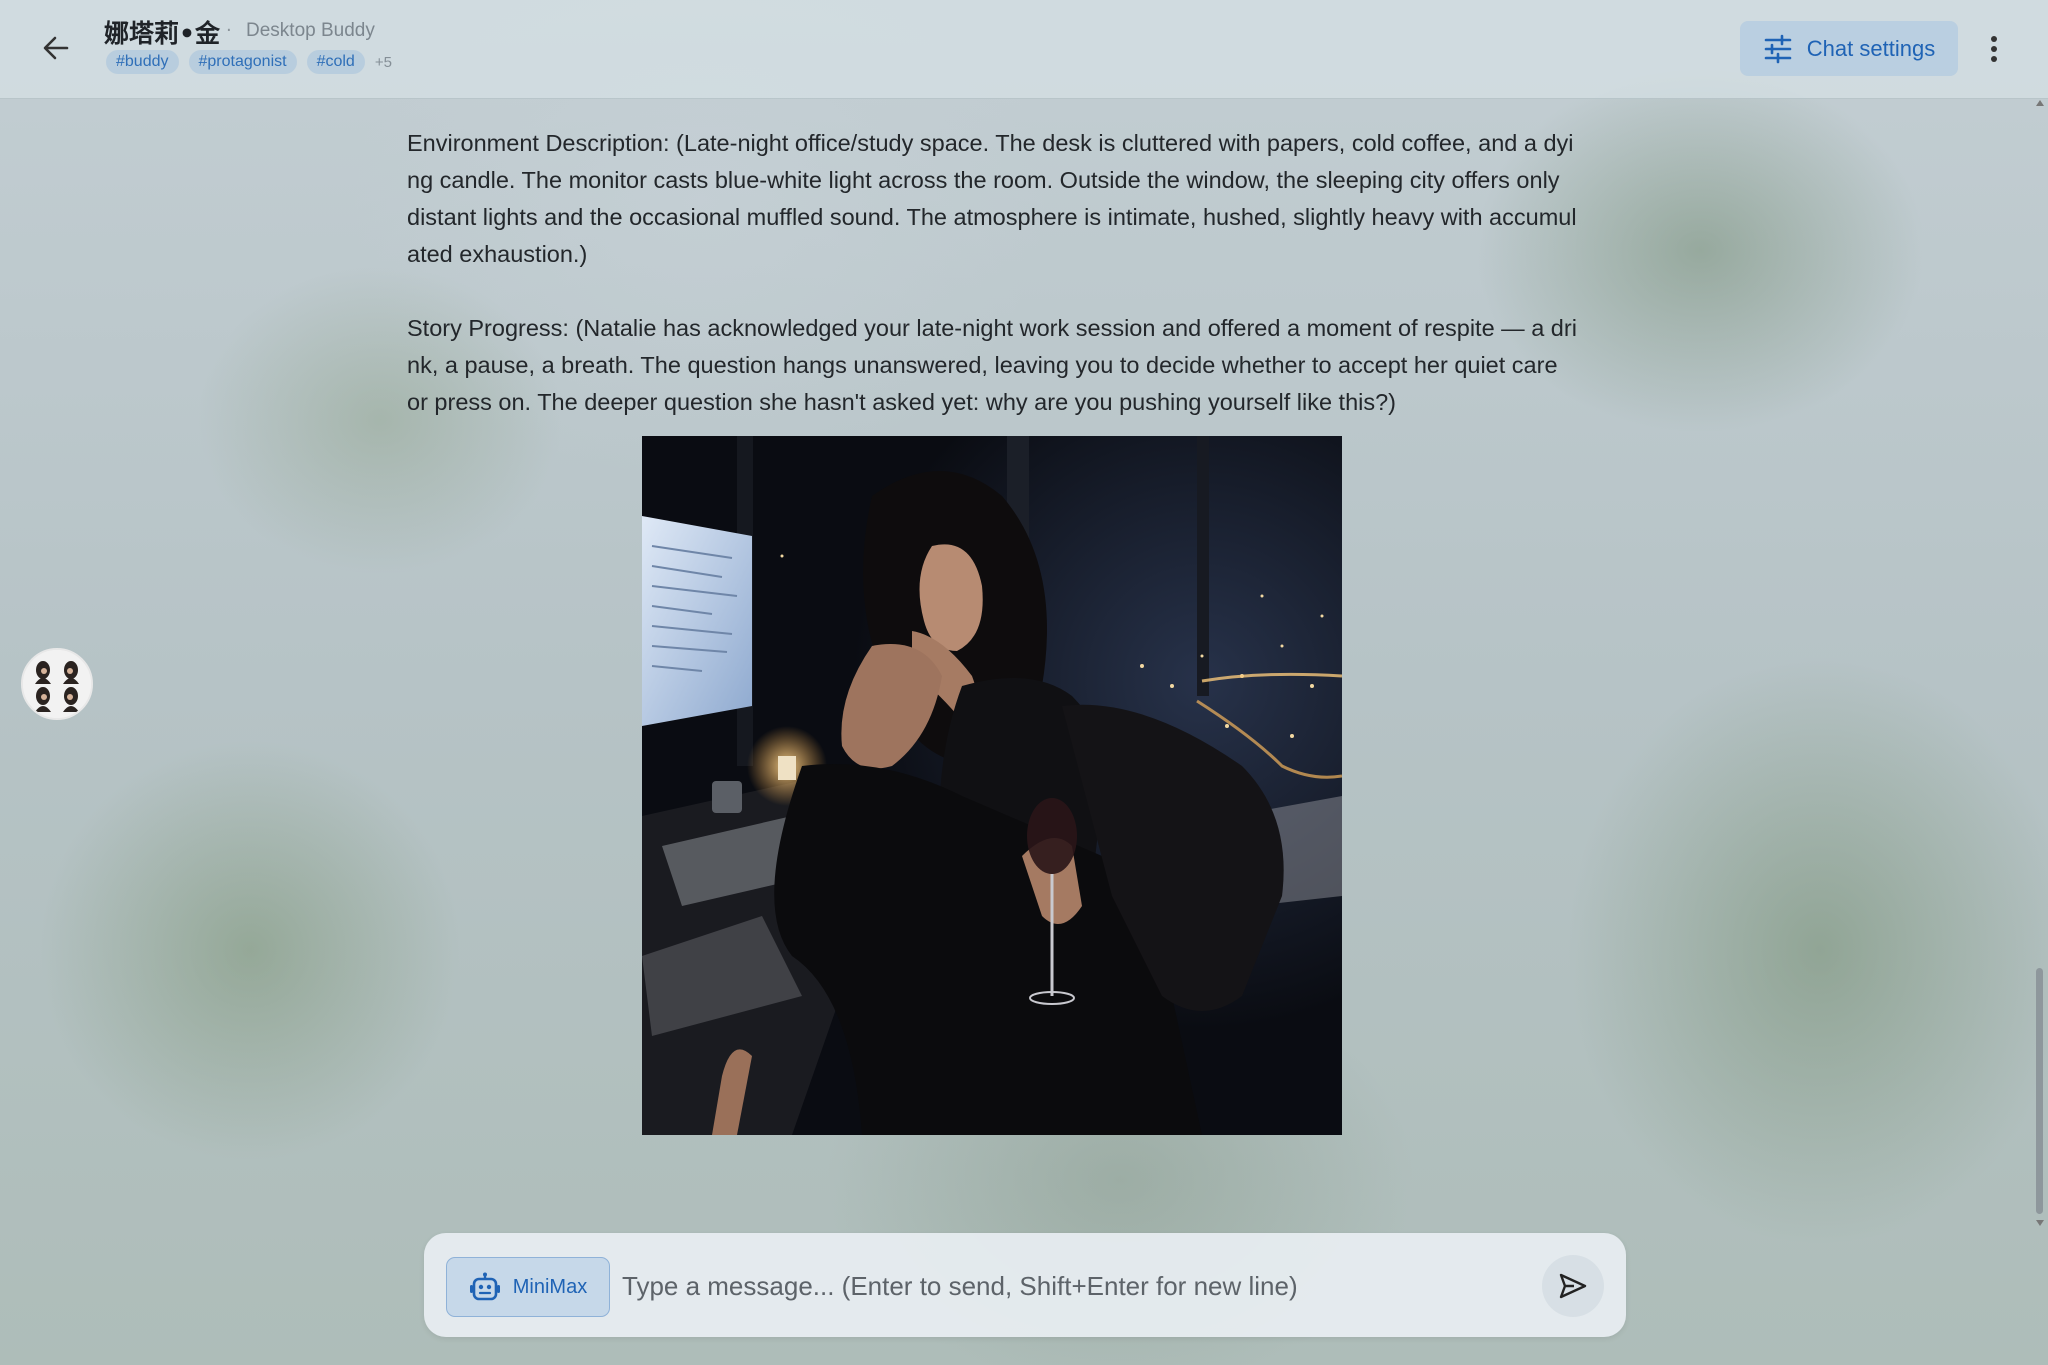 The image size is (2048, 1365). Describe the element at coordinates (2040, 1223) in the screenshot. I see `scroll-down-arrow` at that location.